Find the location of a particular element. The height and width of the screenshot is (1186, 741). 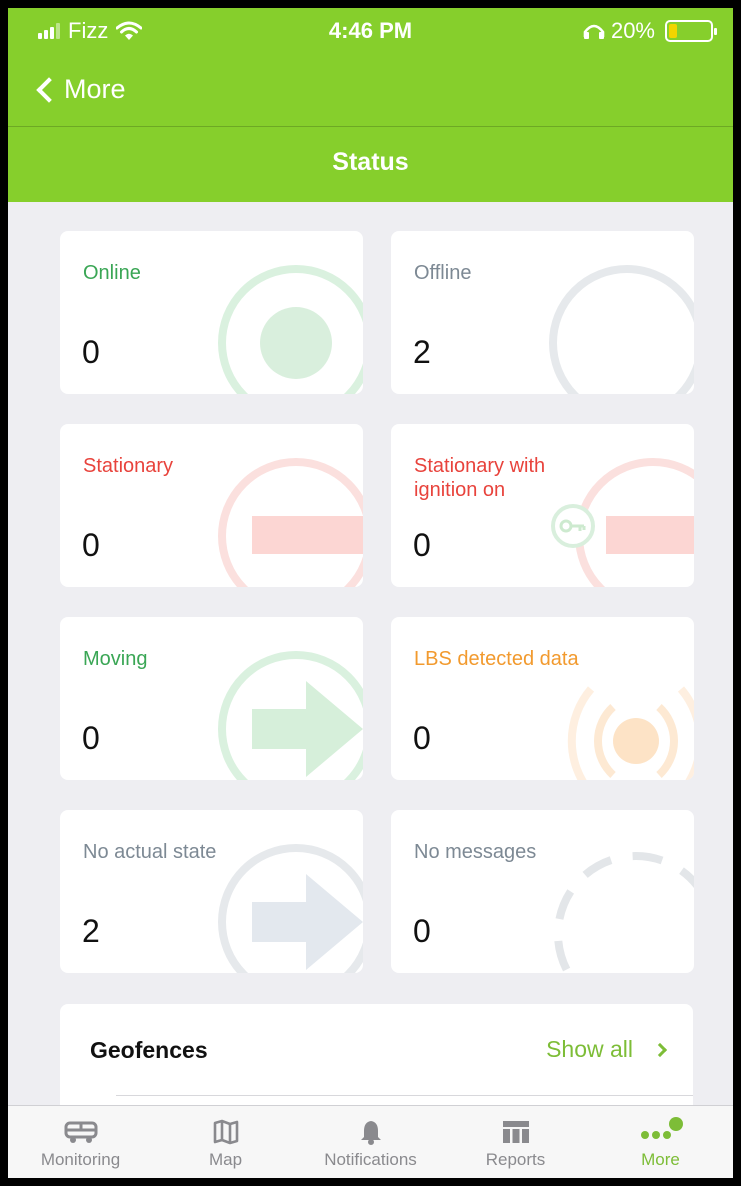

tile-label: No messages is located at coordinates (475, 852).